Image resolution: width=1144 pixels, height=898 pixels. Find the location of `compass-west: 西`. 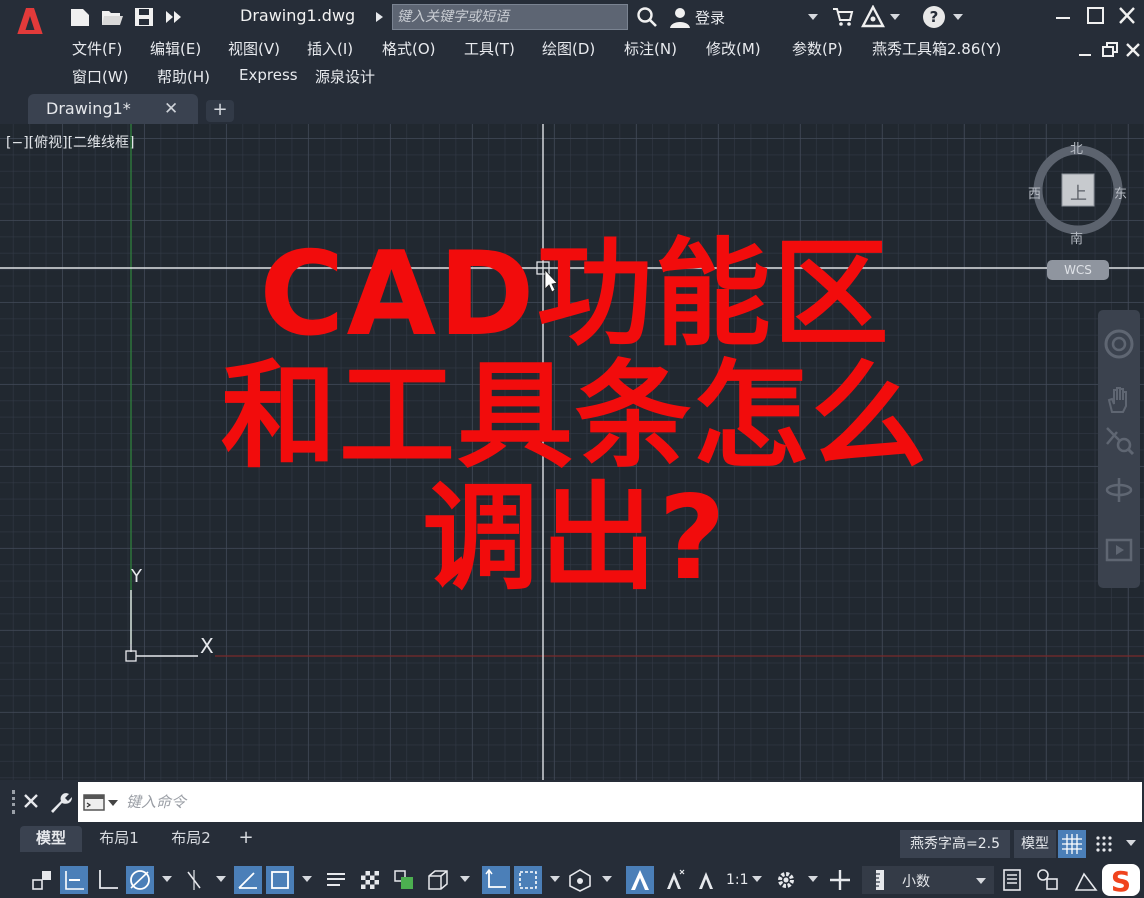

compass-west: 西 is located at coordinates (1034, 192).